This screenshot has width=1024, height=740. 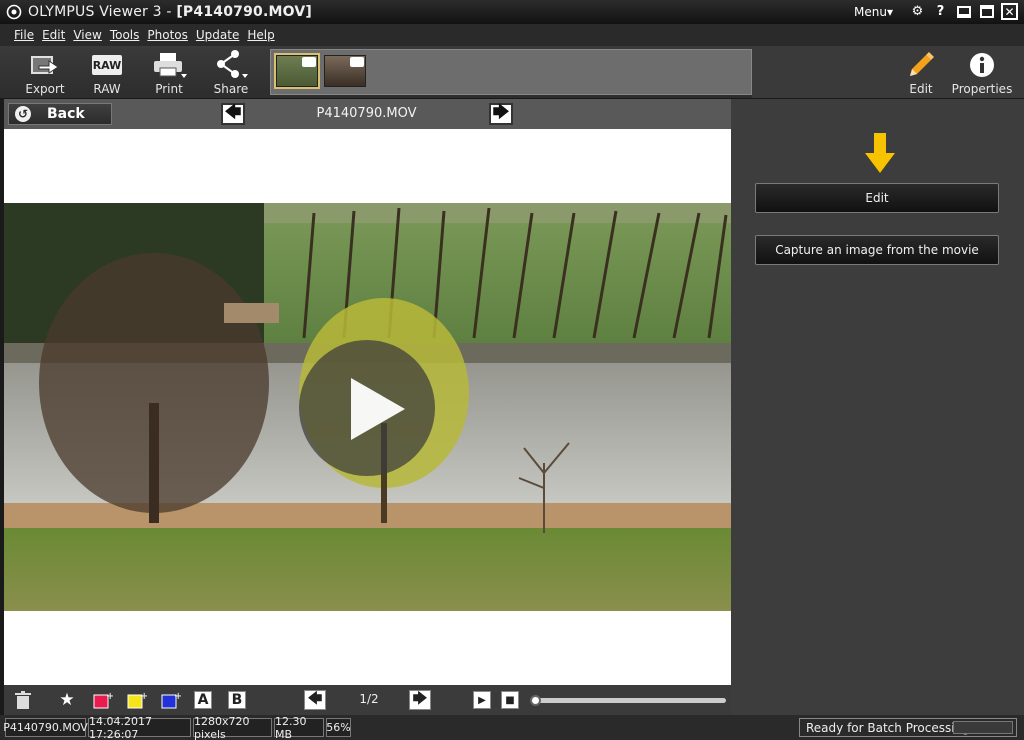 What do you see at coordinates (982, 65) in the screenshot?
I see `info-icon` at bounding box center [982, 65].